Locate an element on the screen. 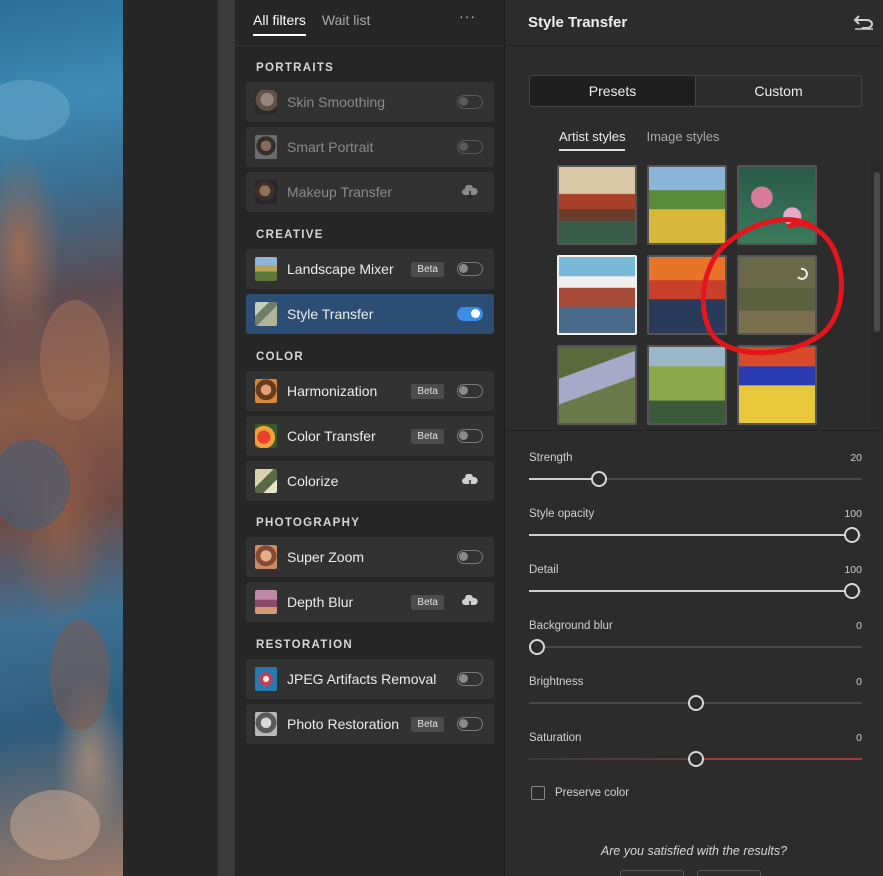 Image resolution: width=883 pixels, height=876 pixels. makeup-transfer-thumbnail is located at coordinates (266, 192).